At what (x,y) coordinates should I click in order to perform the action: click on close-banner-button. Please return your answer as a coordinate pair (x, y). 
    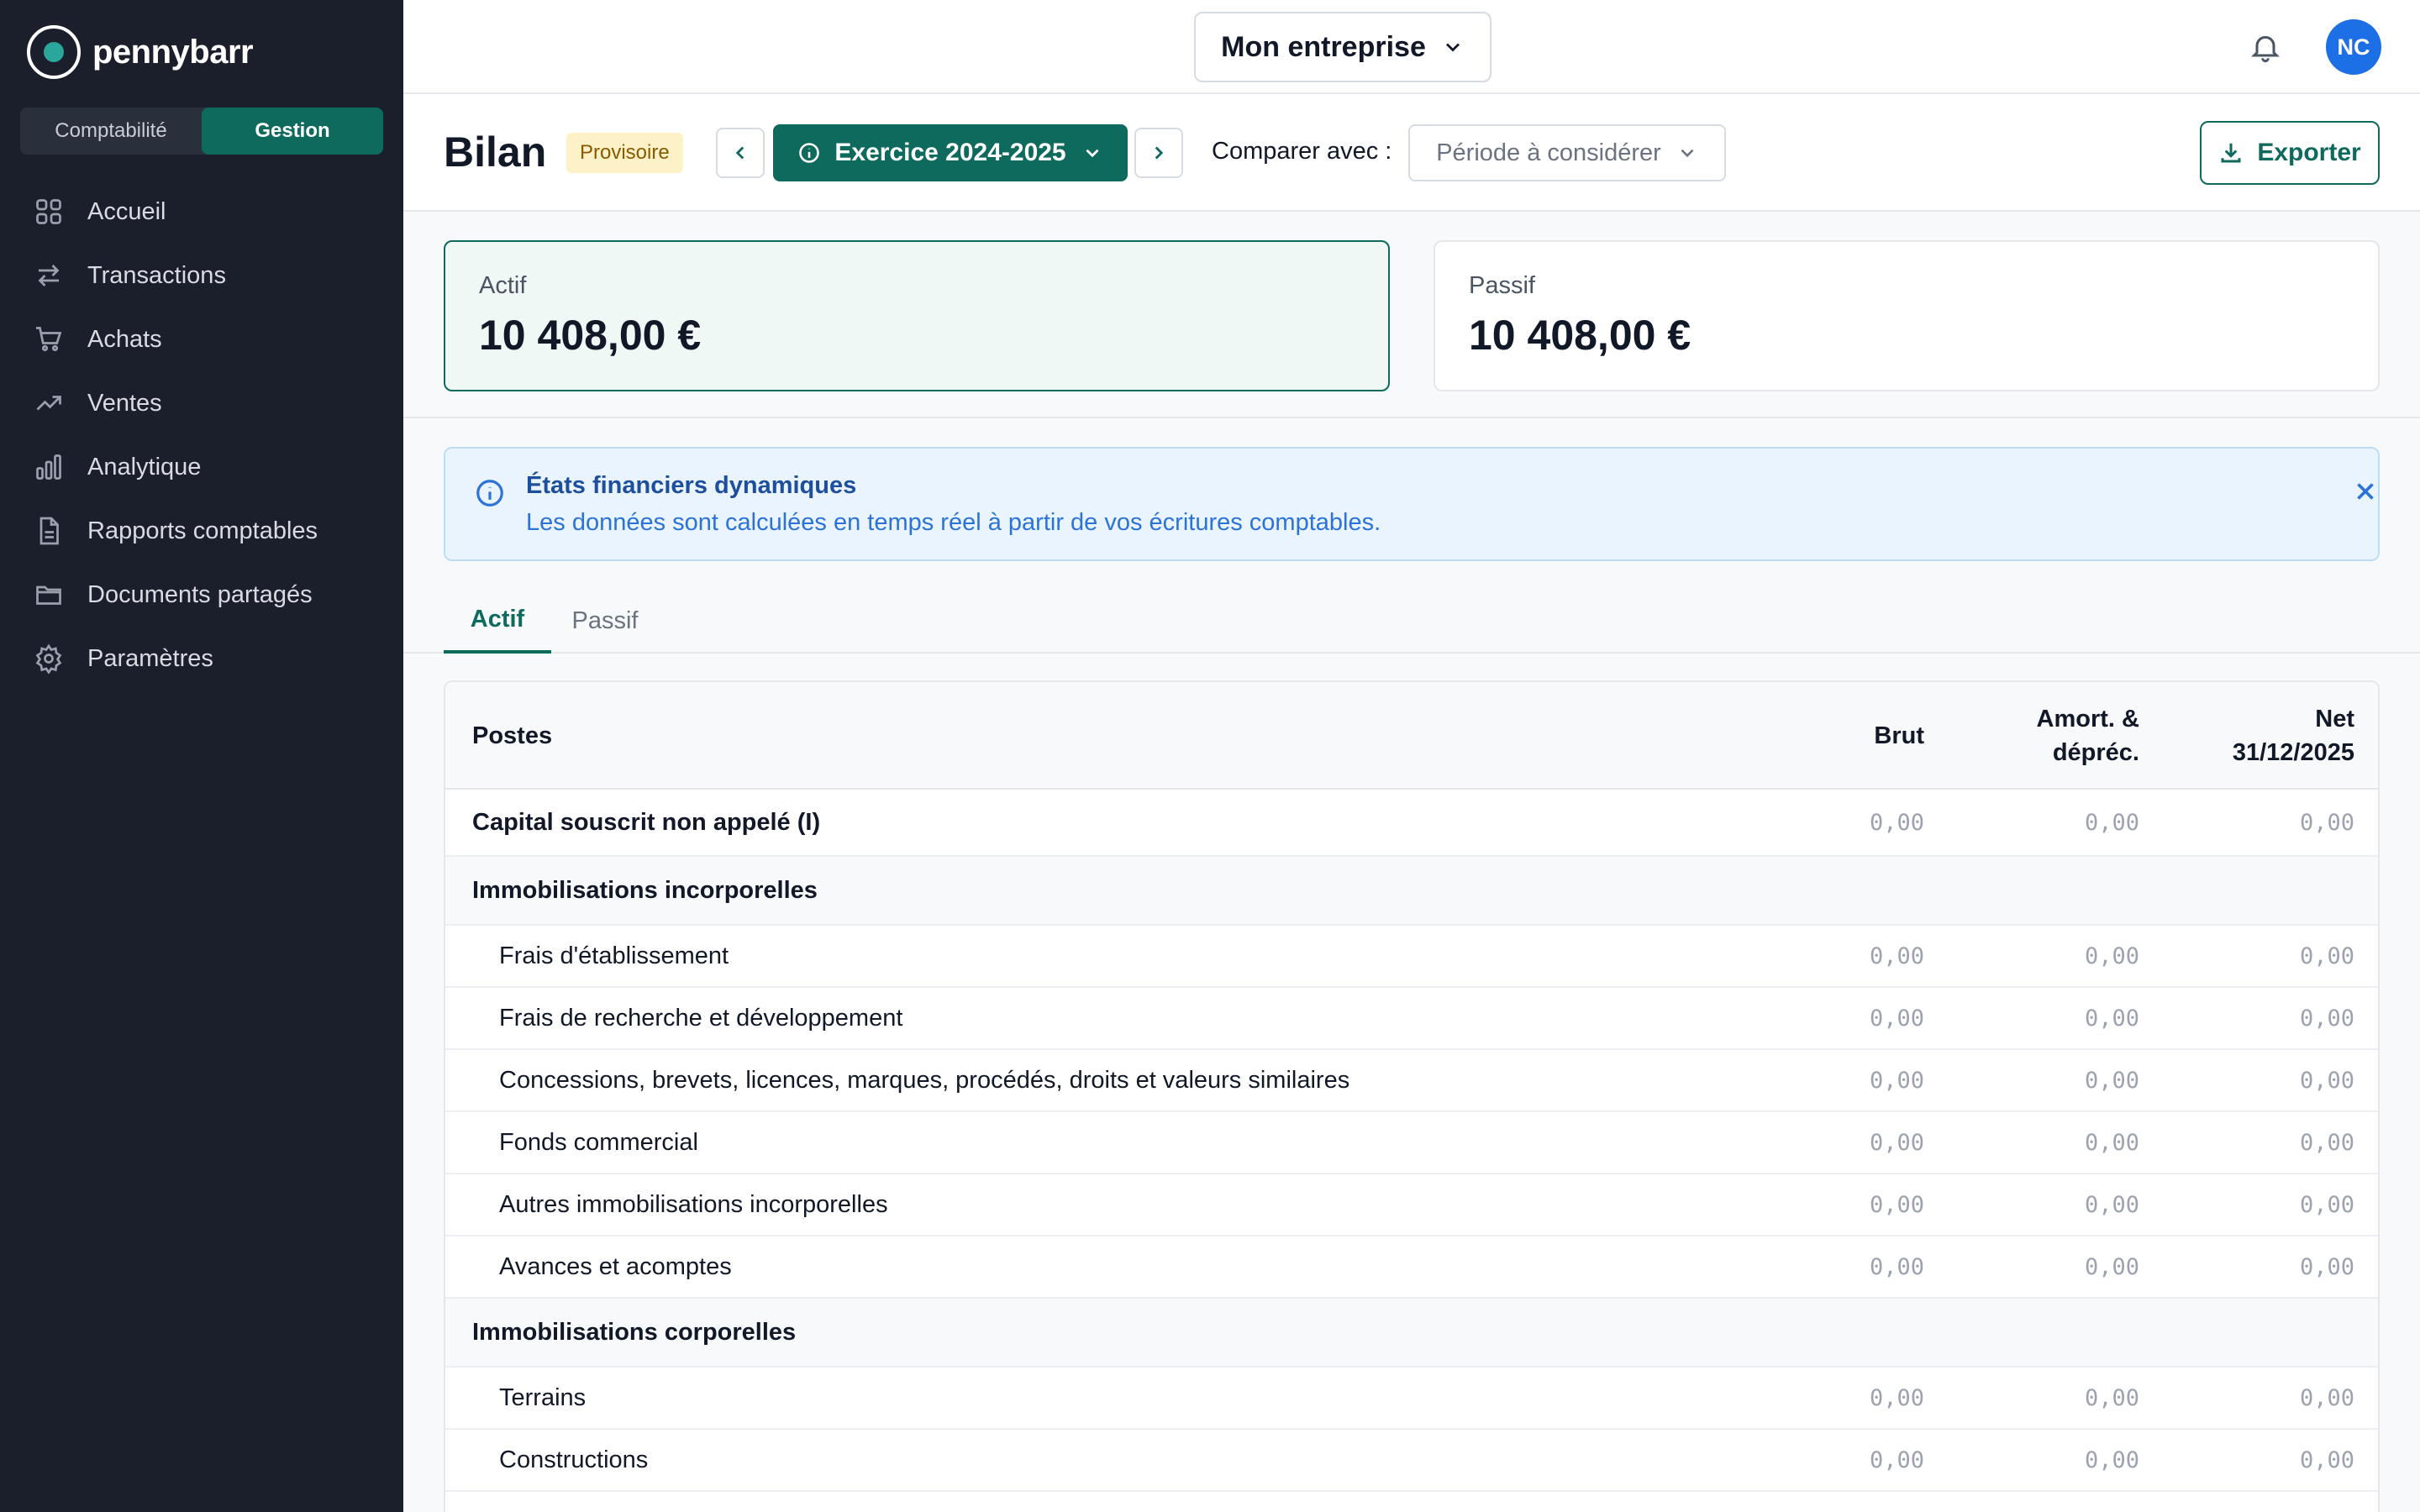
    Looking at the image, I should click on (2365, 491).